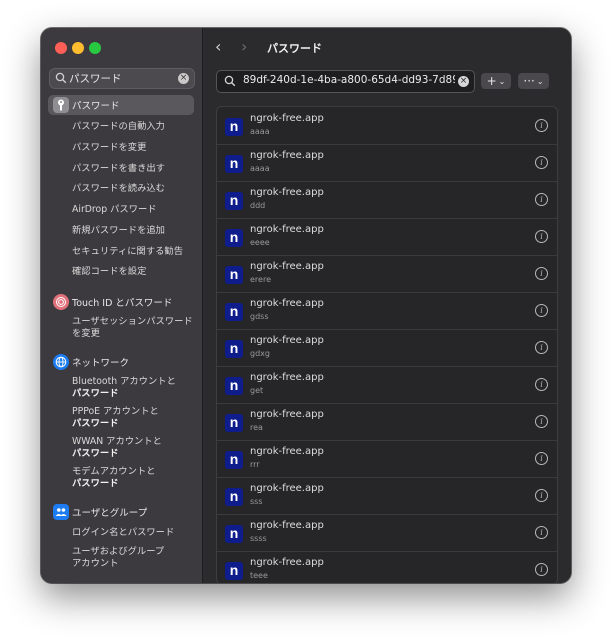  What do you see at coordinates (61, 48) in the screenshot?
I see `close-window-button` at bounding box center [61, 48].